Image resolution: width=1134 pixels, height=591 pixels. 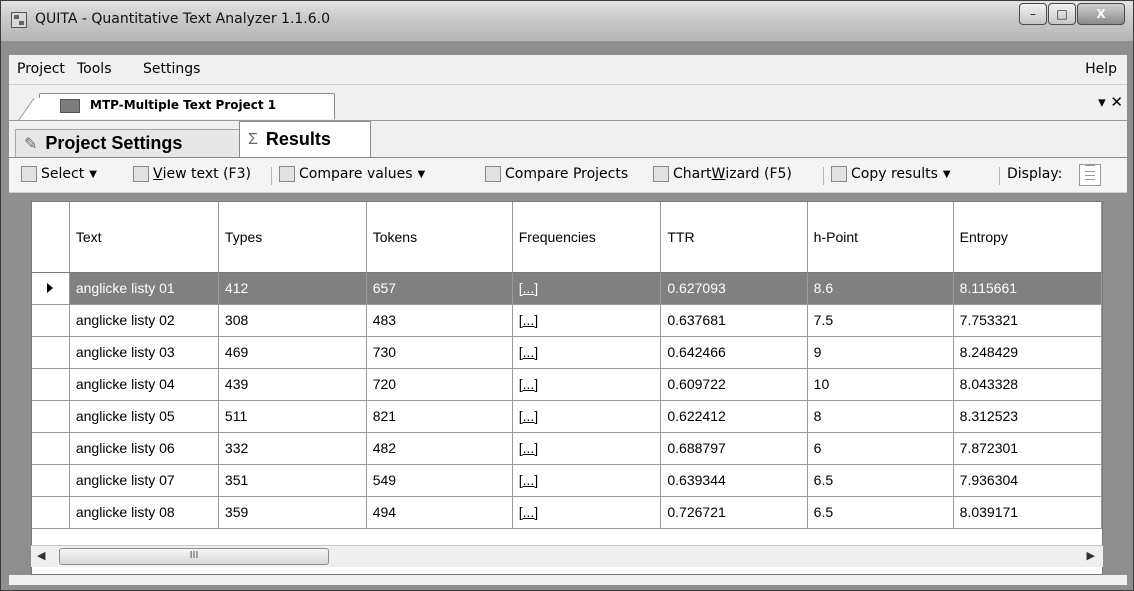 What do you see at coordinates (880, 352) in the screenshot?
I see `cell-h-point: 9` at bounding box center [880, 352].